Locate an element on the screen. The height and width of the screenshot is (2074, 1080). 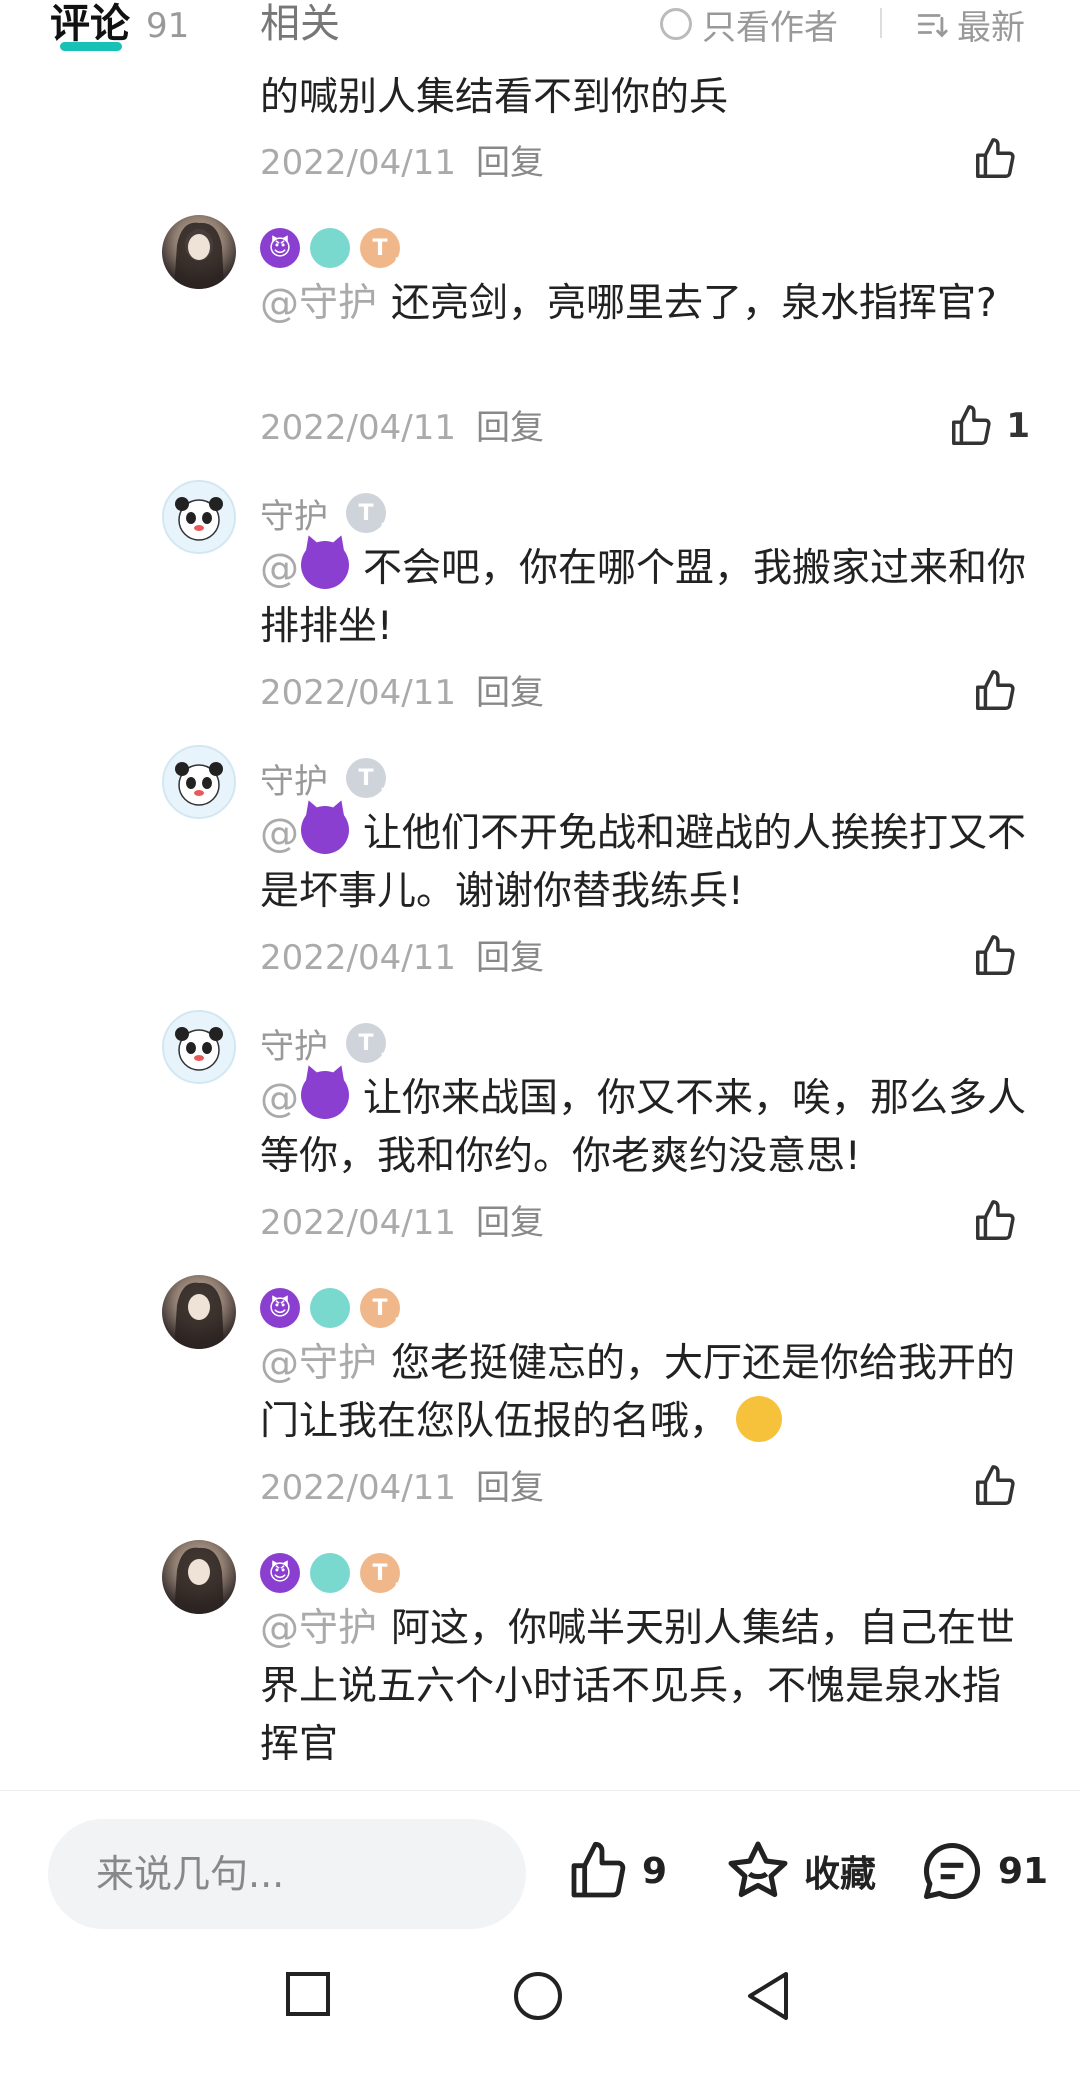
divider is located at coordinates (881, 23).